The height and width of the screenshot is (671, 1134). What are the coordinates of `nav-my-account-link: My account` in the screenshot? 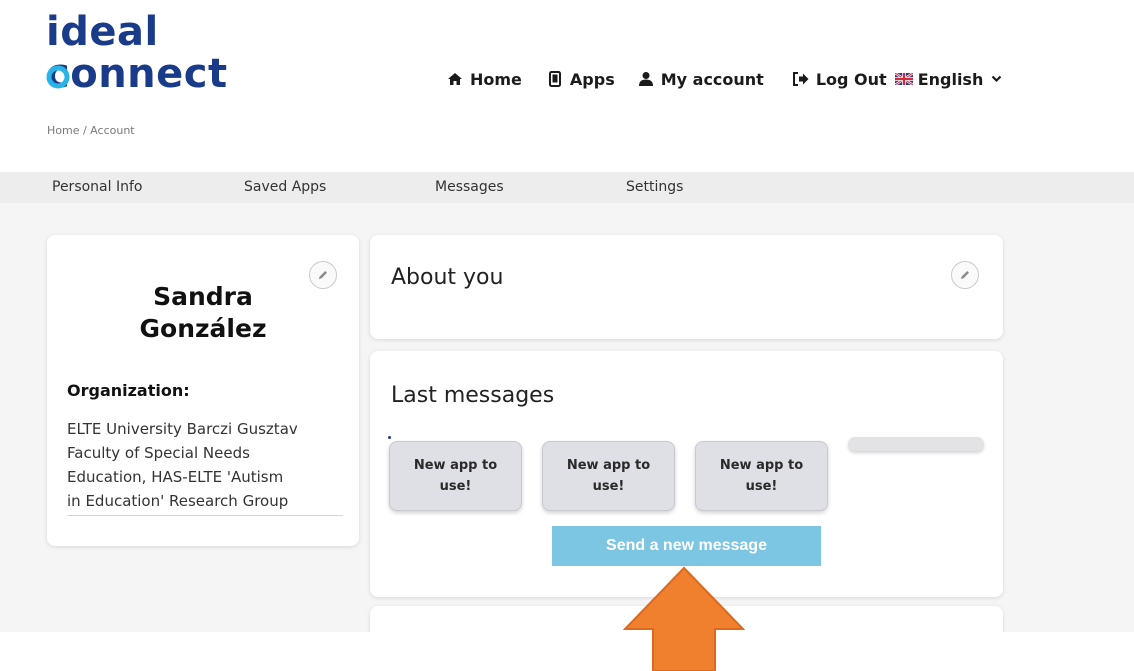 It's located at (700, 79).